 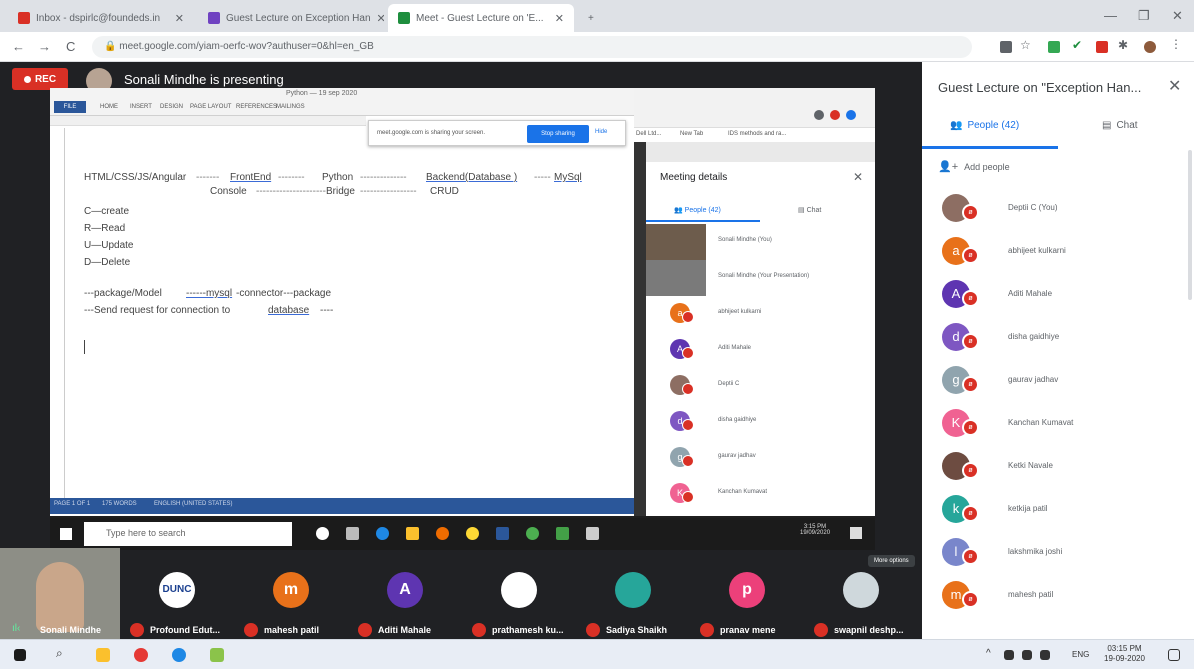 I want to click on word-ribbon-tab: HOME, so click(x=109, y=107).